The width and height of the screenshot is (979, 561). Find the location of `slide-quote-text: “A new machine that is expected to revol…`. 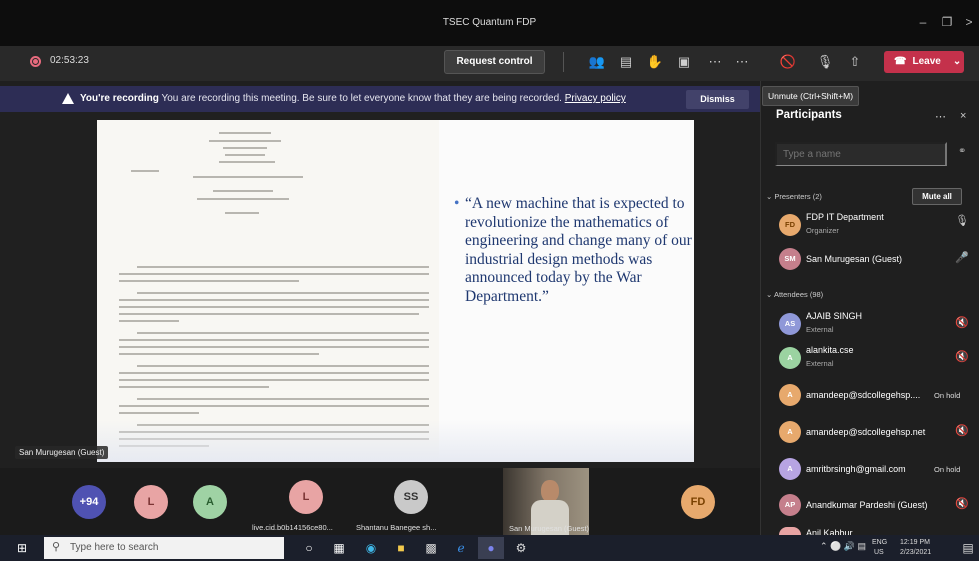

slide-quote-text: “A new machine that is expected to revol… is located at coordinates (578, 250).